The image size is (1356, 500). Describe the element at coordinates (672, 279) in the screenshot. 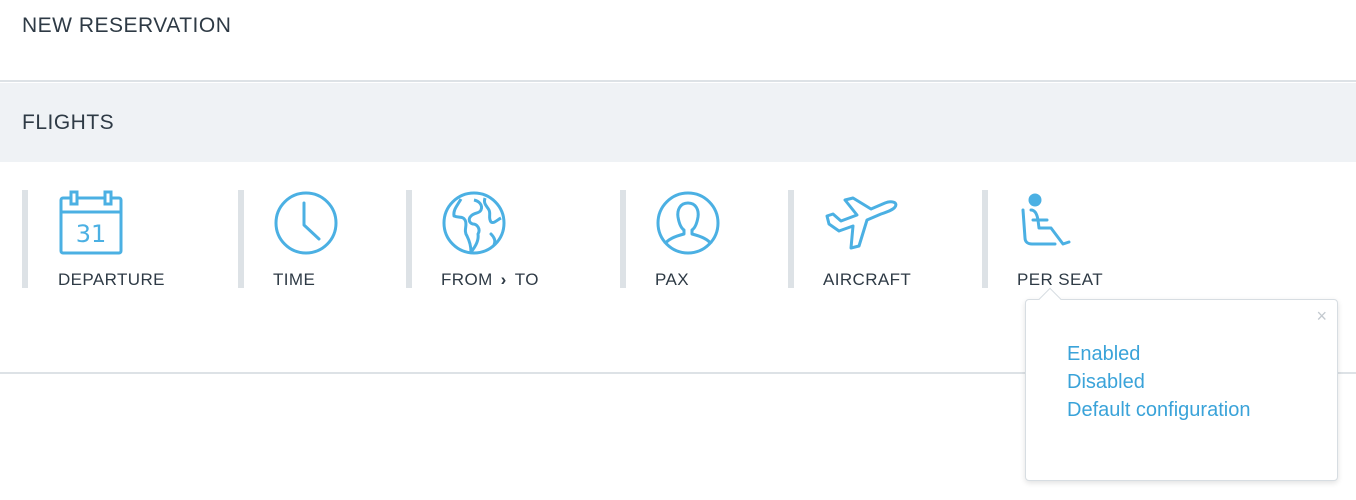

I see `pax-label: PAX` at that location.